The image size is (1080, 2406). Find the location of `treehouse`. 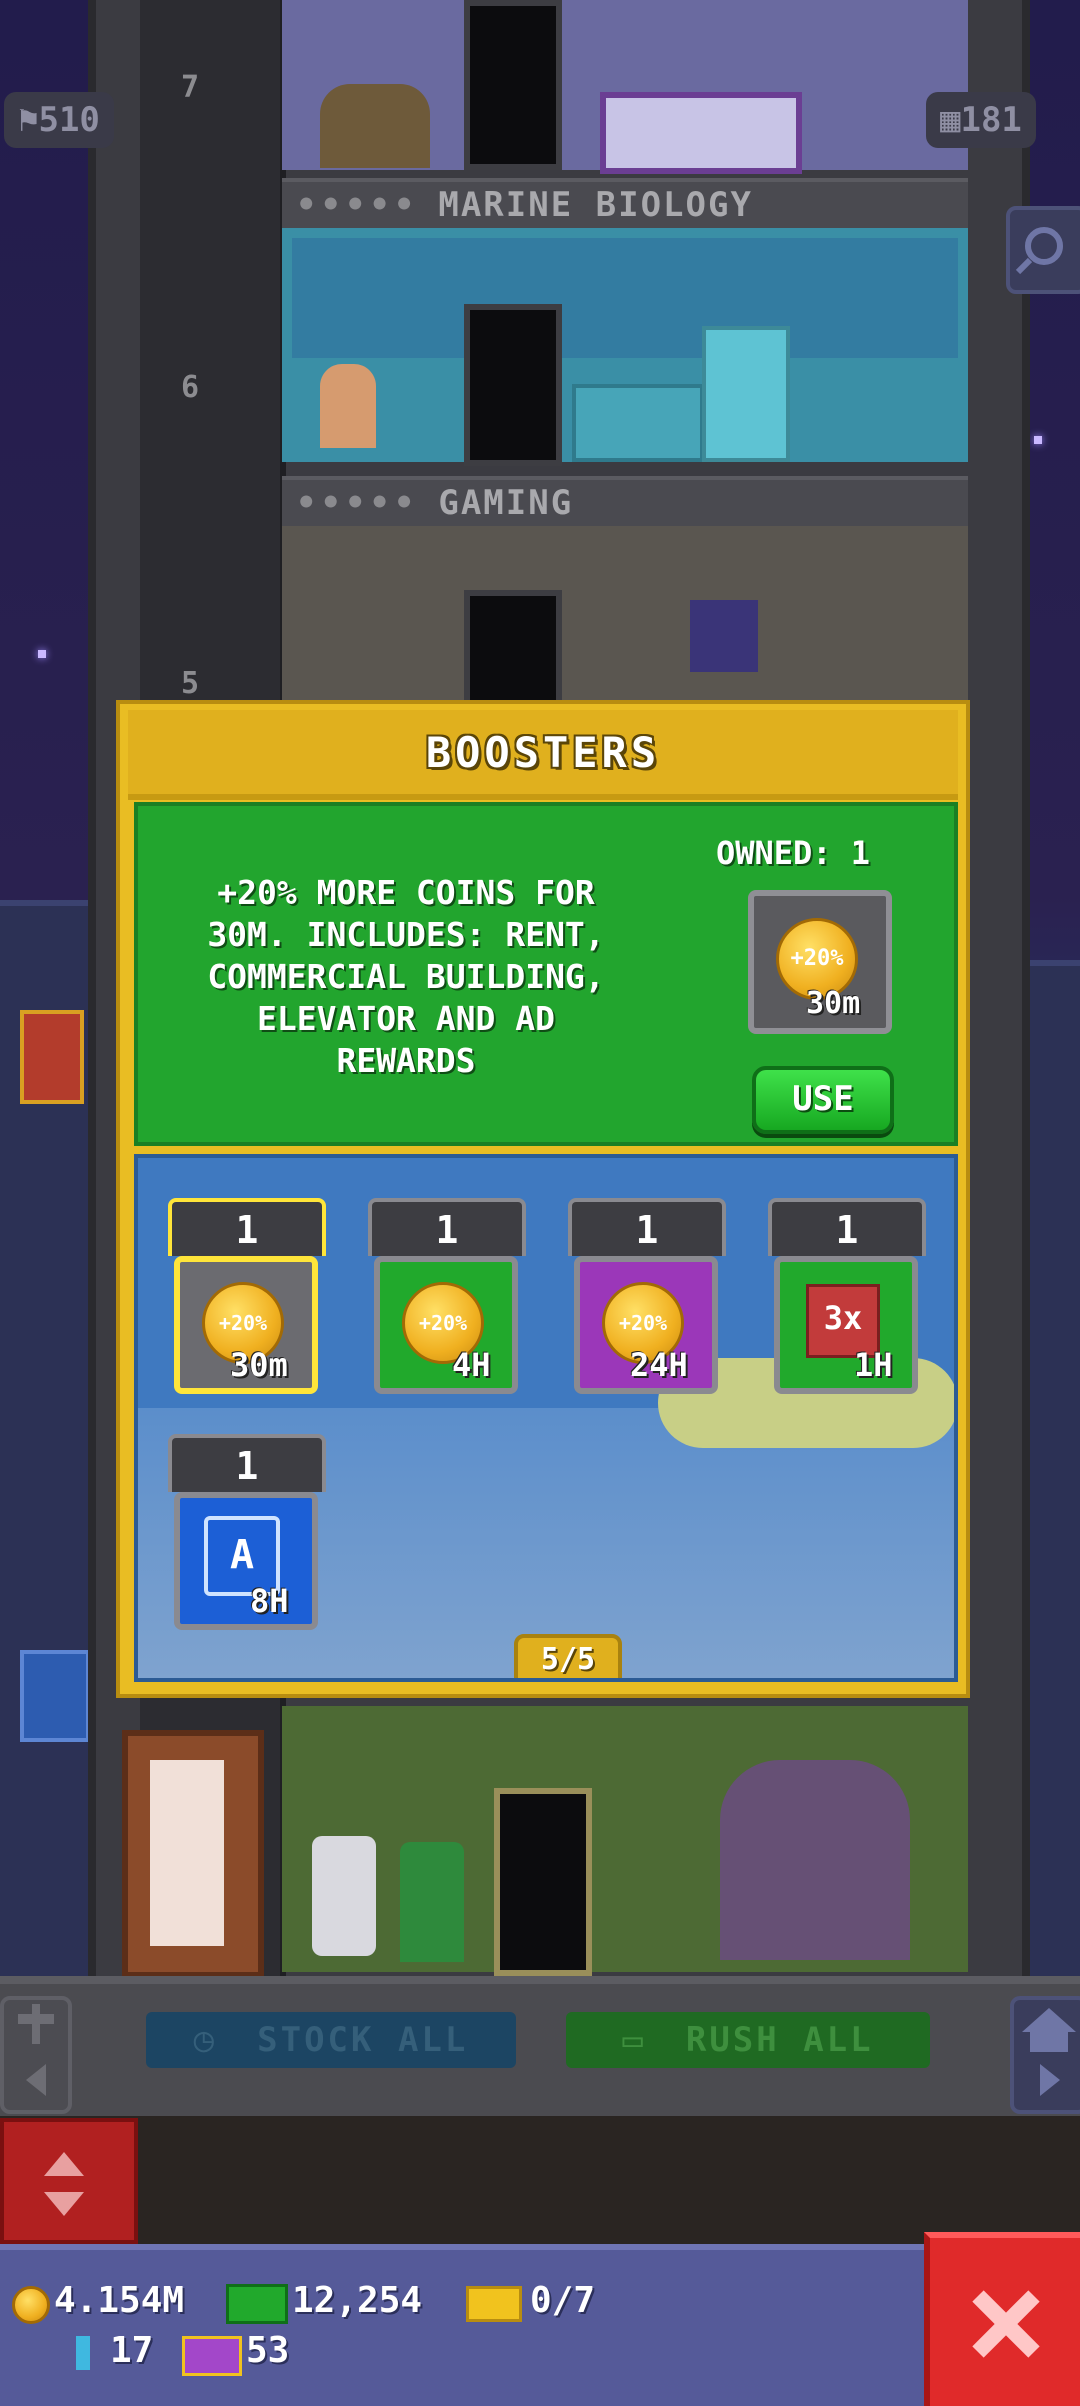

treehouse is located at coordinates (815, 1860).